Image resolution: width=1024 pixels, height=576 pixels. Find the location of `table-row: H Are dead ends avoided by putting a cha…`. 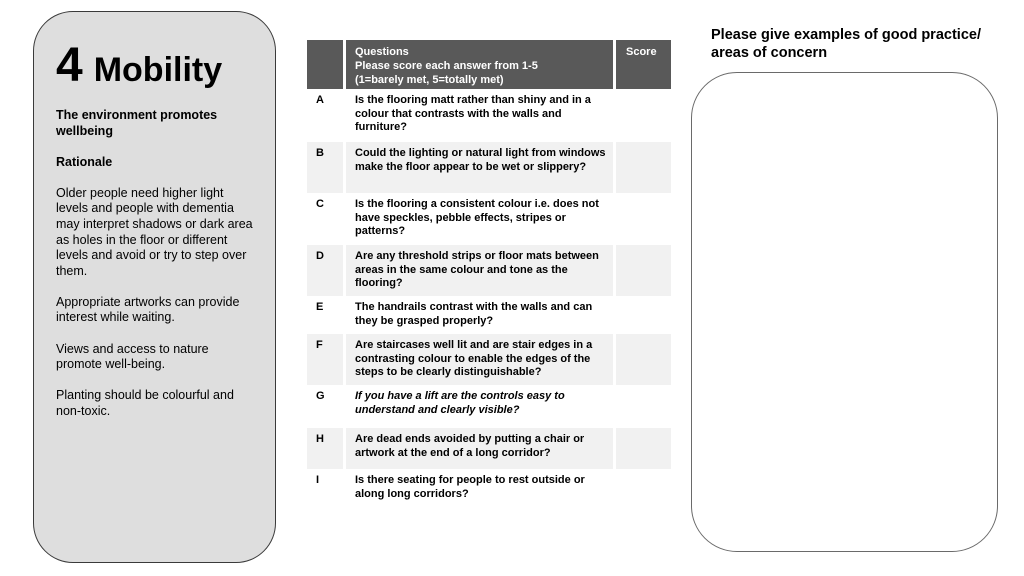

table-row: H Are dead ends avoided by putting a cha… is located at coordinates (489, 448).